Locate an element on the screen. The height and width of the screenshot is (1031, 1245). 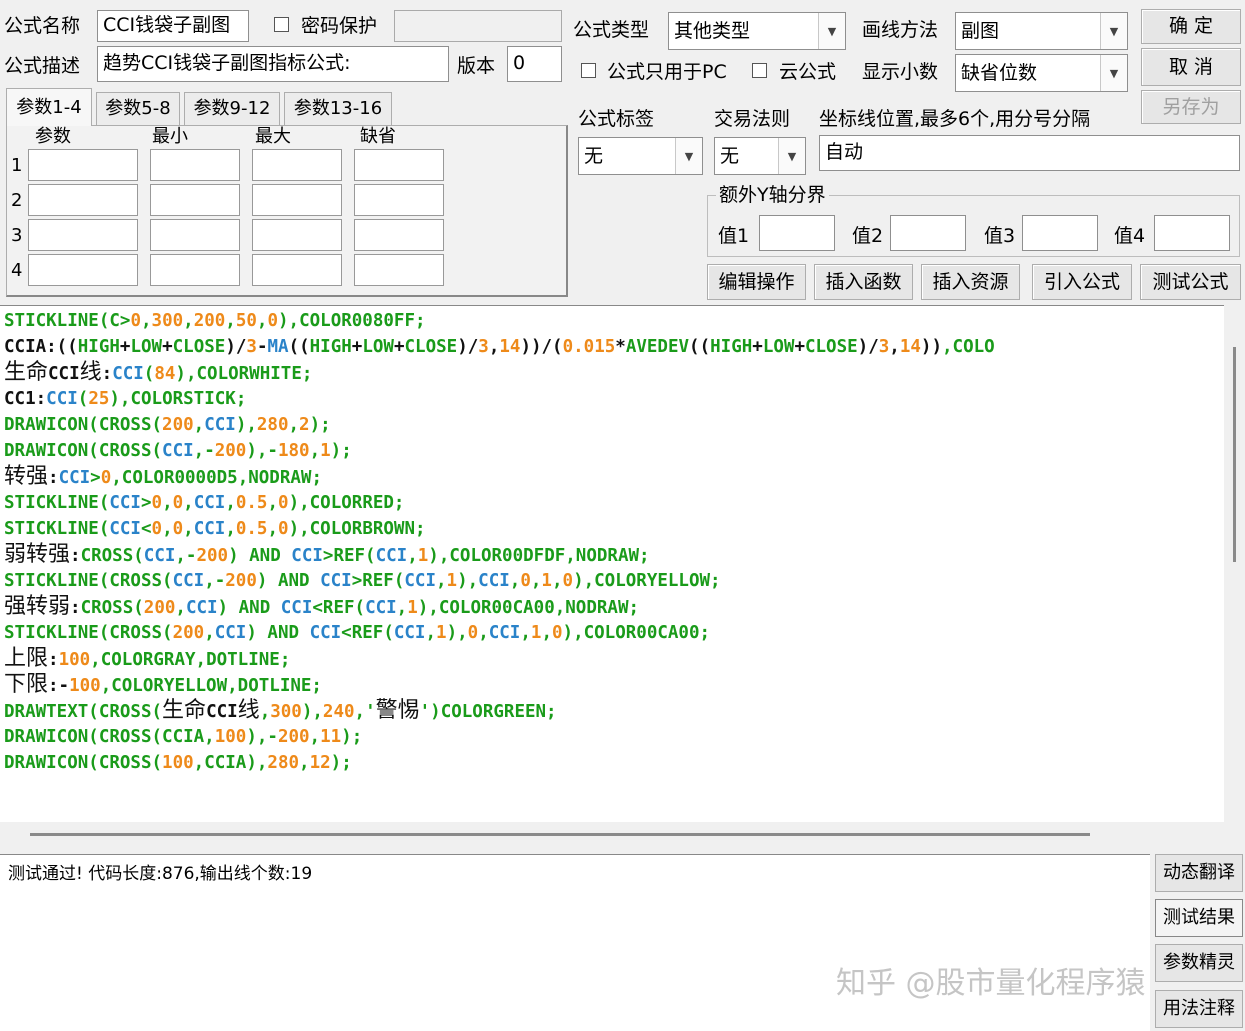
code-token: STICKLINE(CROSS( is located at coordinates (88, 633).